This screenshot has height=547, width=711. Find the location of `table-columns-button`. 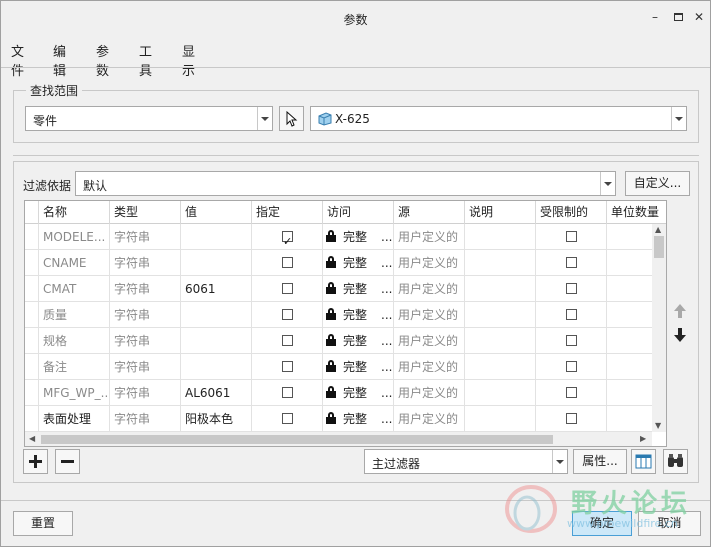

table-columns-button is located at coordinates (643, 461).